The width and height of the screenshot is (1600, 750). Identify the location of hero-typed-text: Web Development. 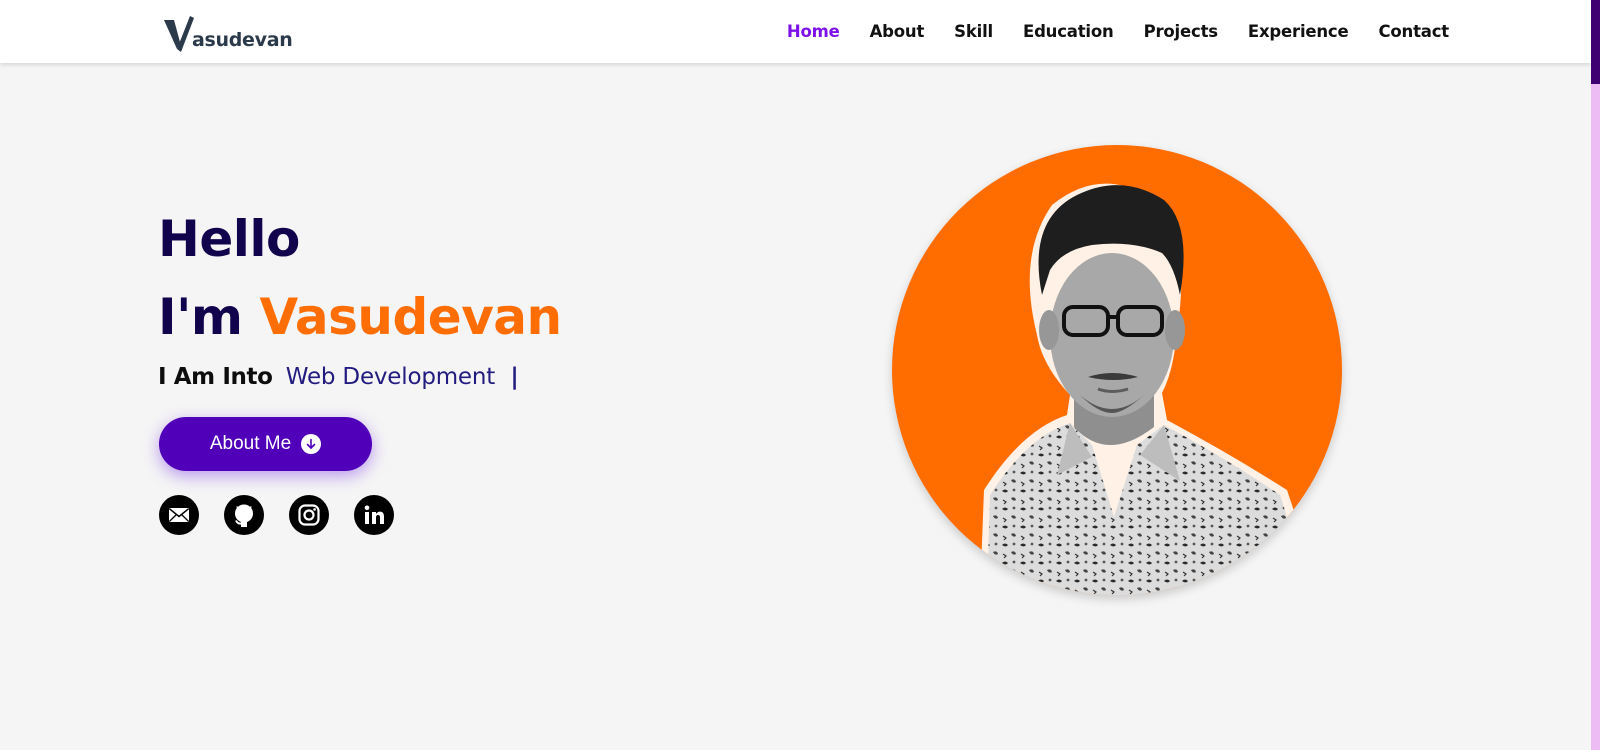
(390, 377).